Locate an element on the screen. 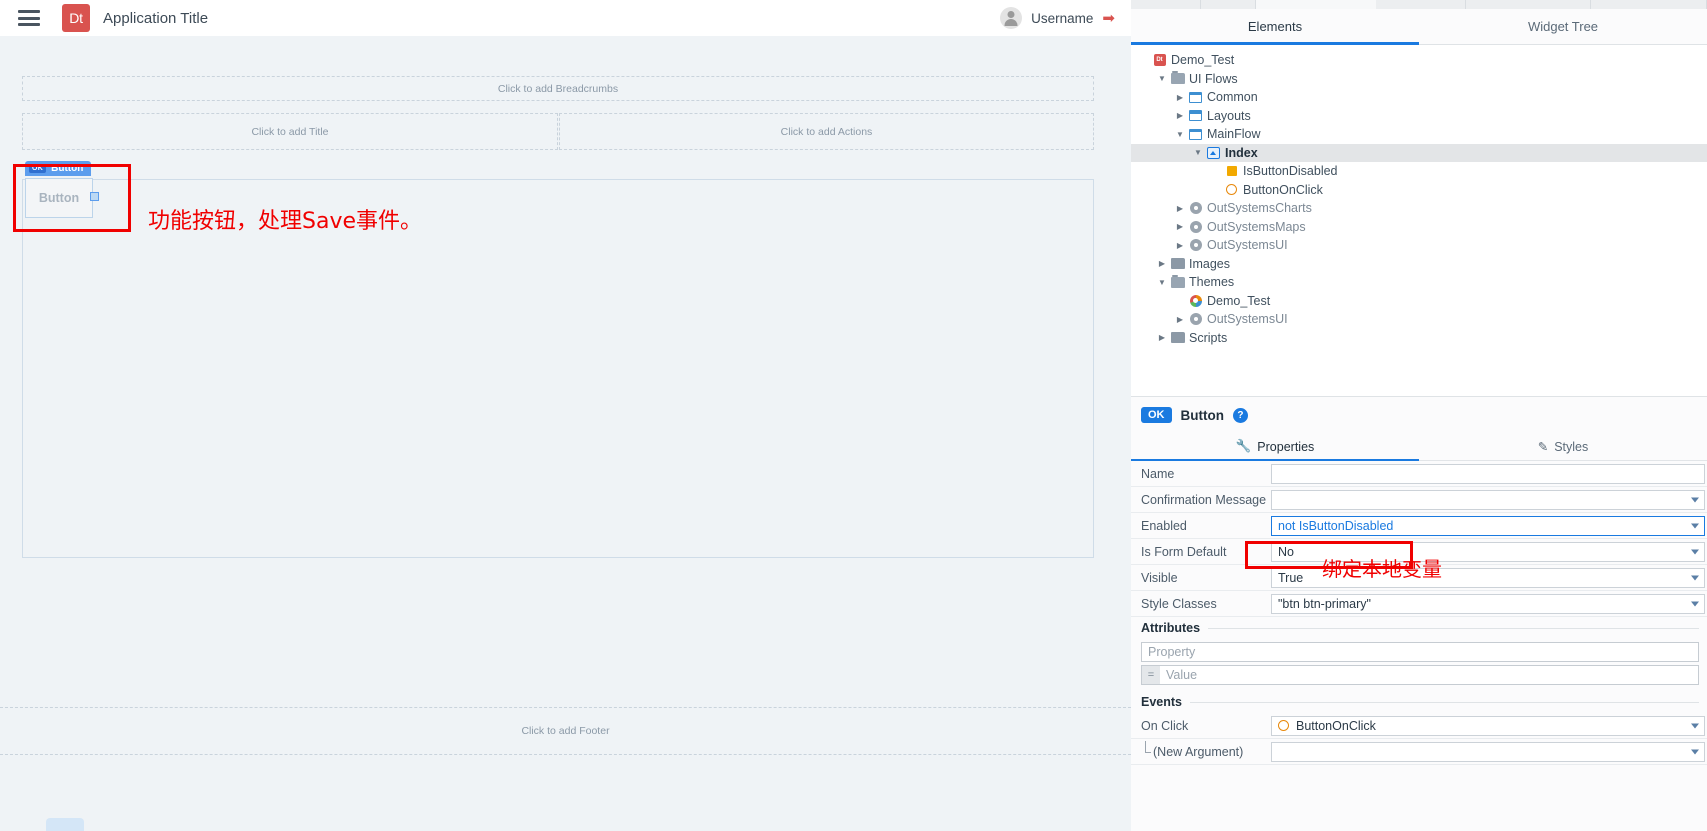 This screenshot has width=1707, height=831. inspector-tabs: 🔧 Properties ✎ Styles is located at coordinates (1419, 447).